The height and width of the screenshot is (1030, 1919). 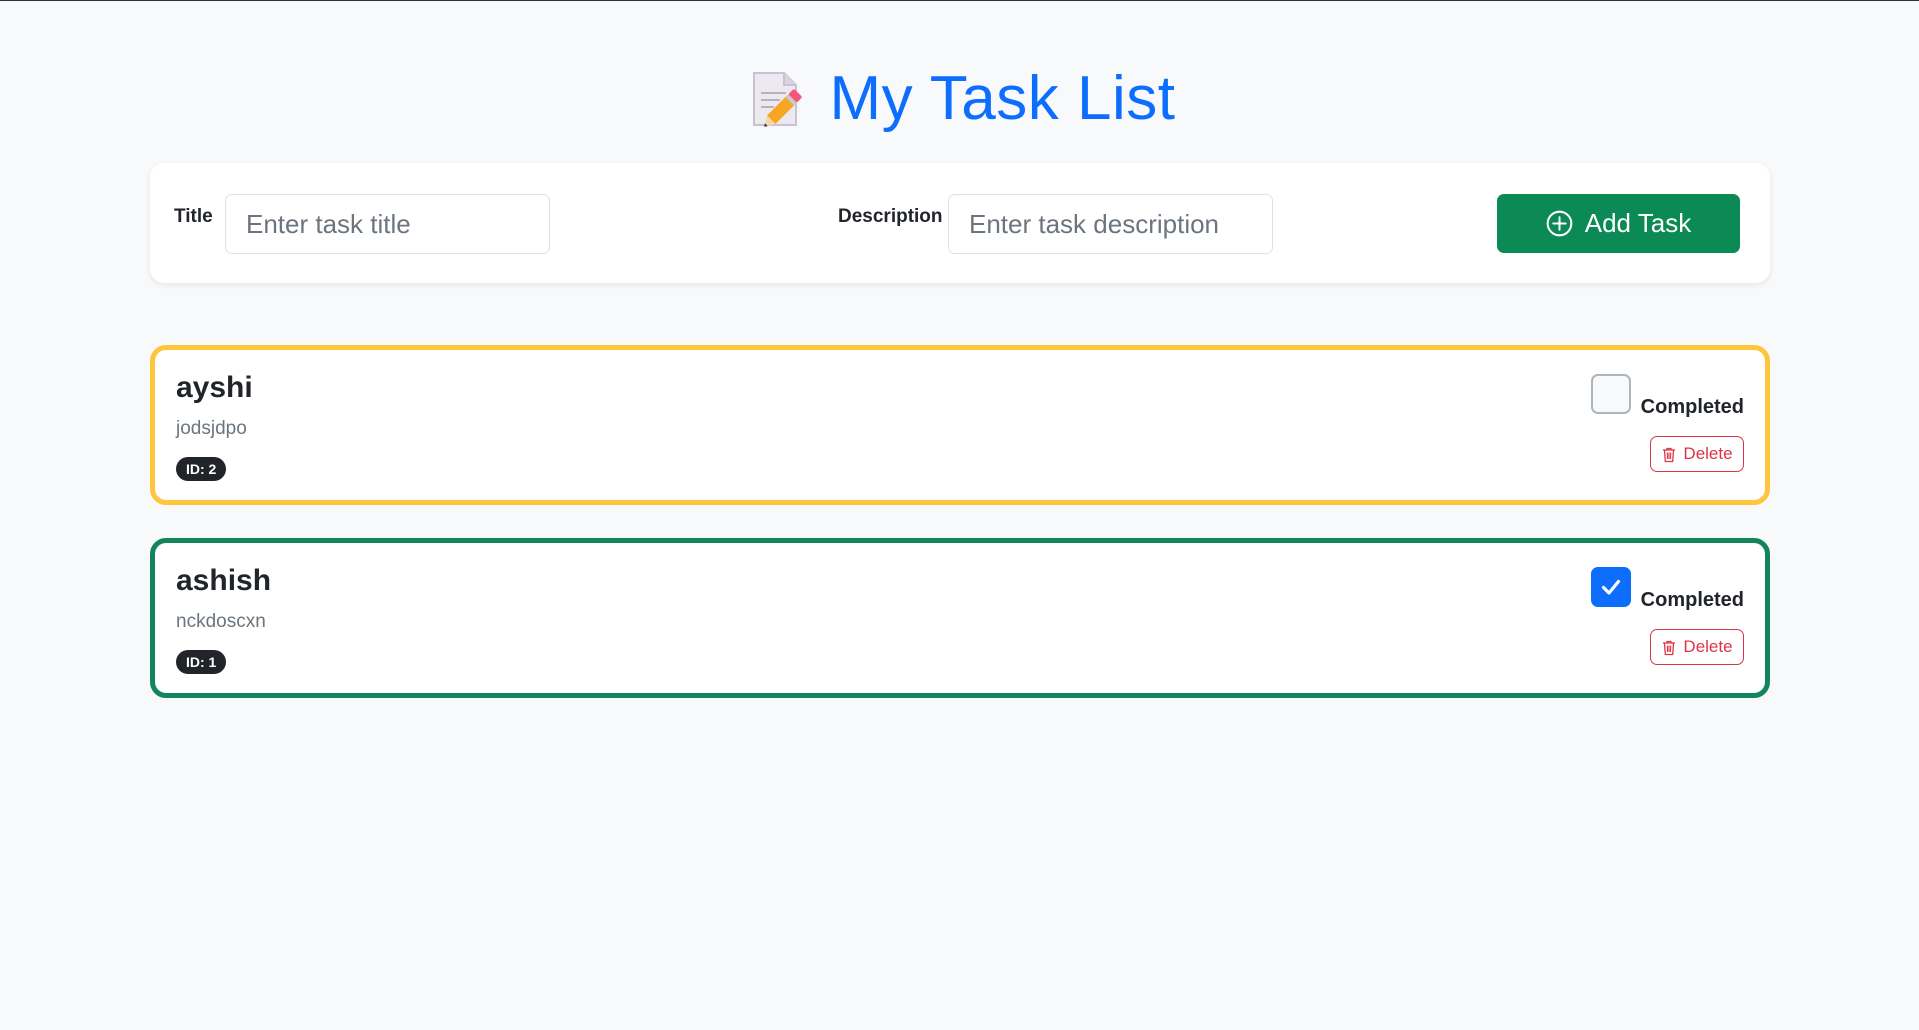 What do you see at coordinates (960, 618) in the screenshot?
I see `task-card: ashish nckdoscxn ID: 1 Completed Delete` at bounding box center [960, 618].